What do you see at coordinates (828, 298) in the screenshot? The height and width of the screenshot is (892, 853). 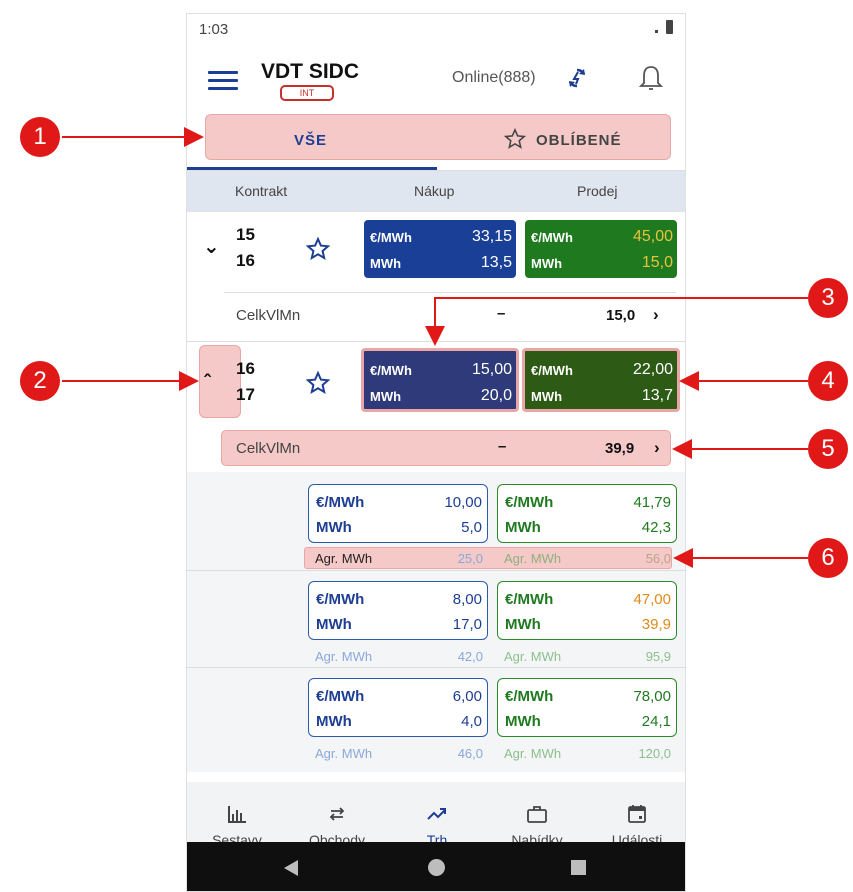 I see `annotation-badge-3: 3` at bounding box center [828, 298].